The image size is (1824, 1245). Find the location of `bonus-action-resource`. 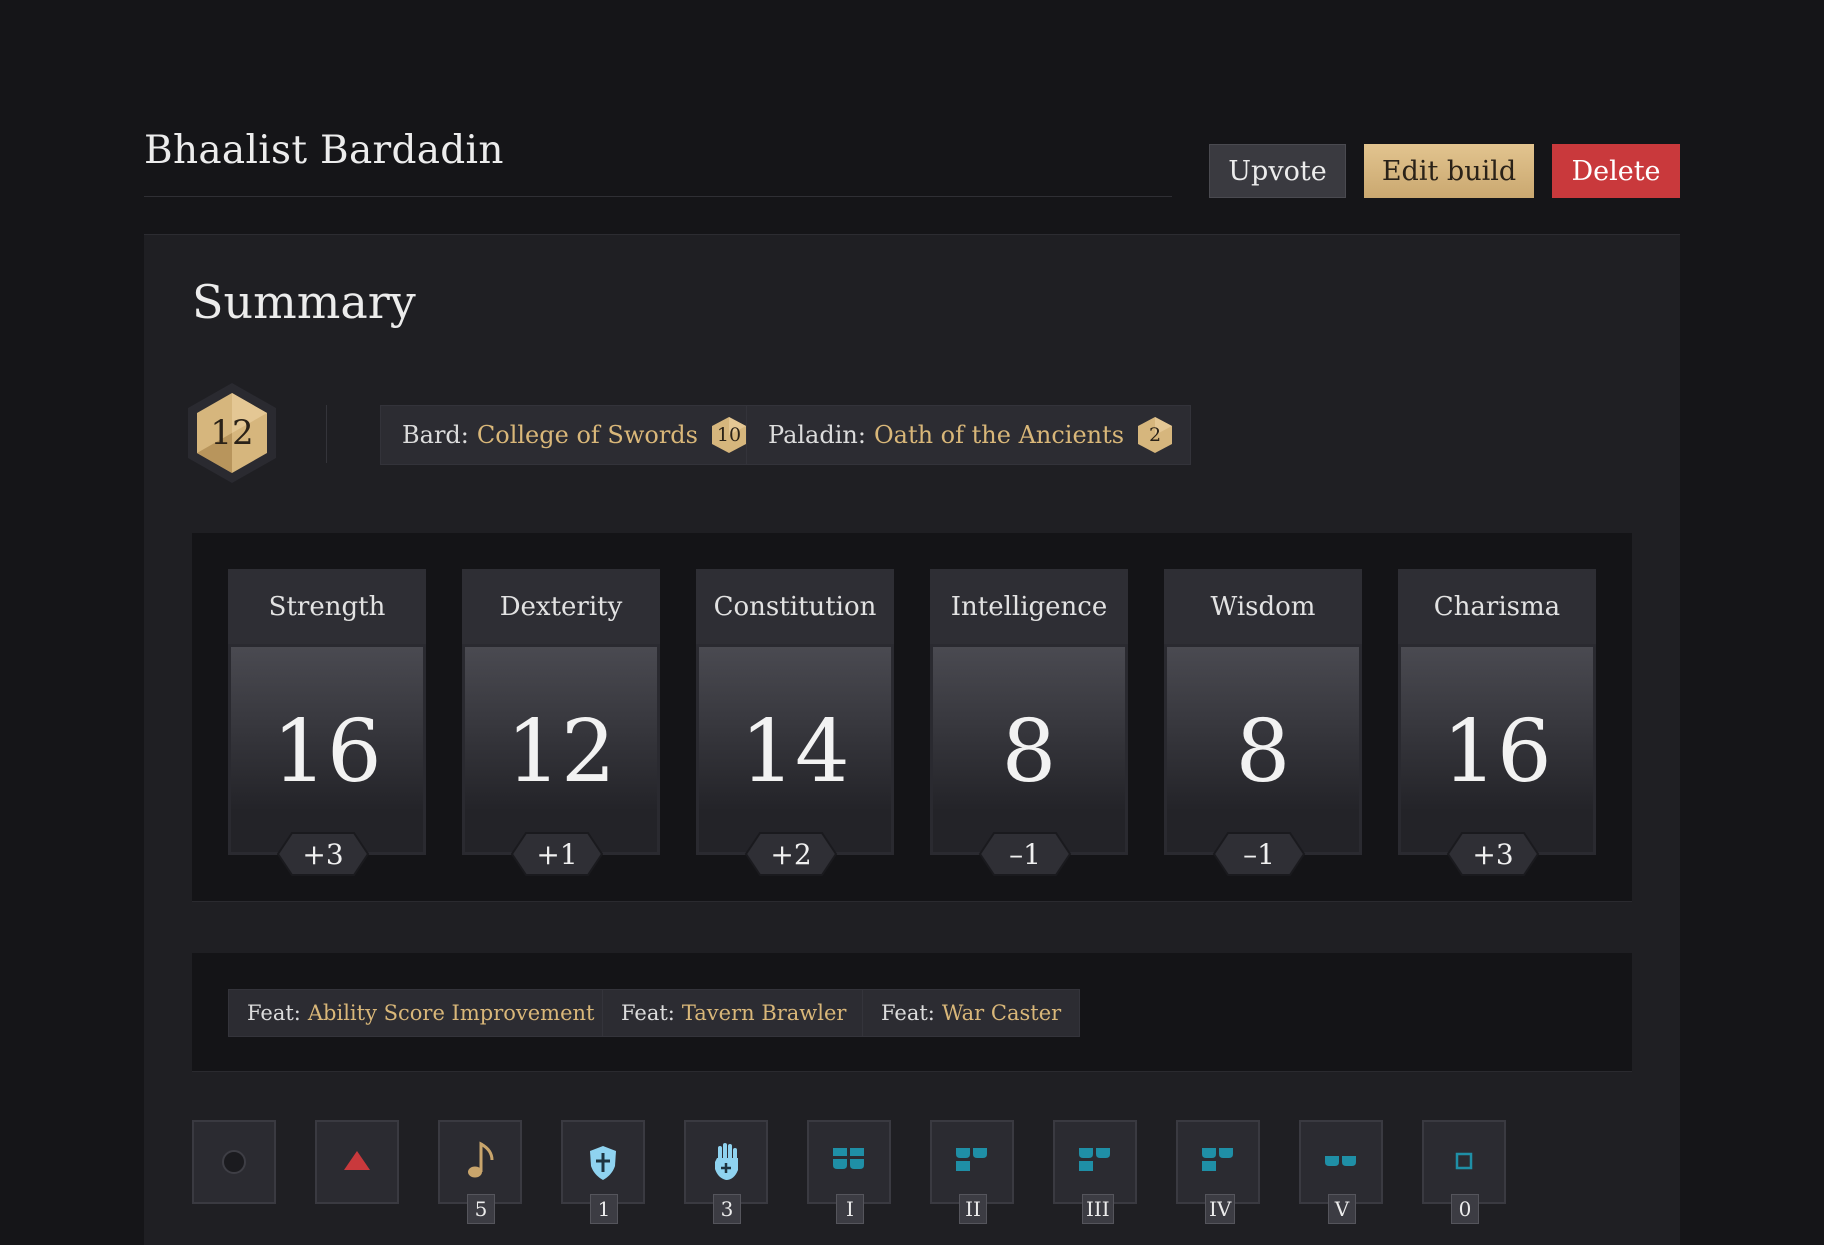

bonus-action-resource is located at coordinates (357, 1162).